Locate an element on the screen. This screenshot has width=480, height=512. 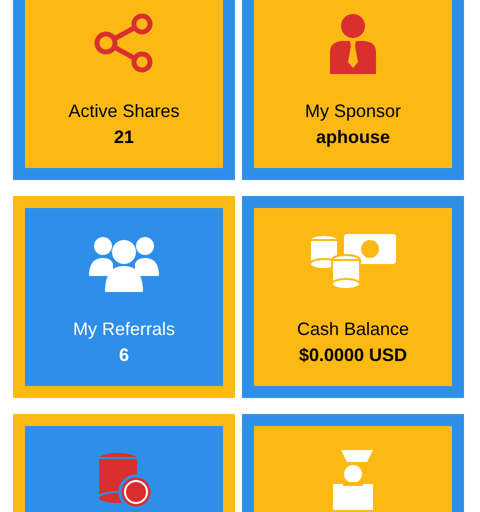
card-label: Cash Balance is located at coordinates (353, 329).